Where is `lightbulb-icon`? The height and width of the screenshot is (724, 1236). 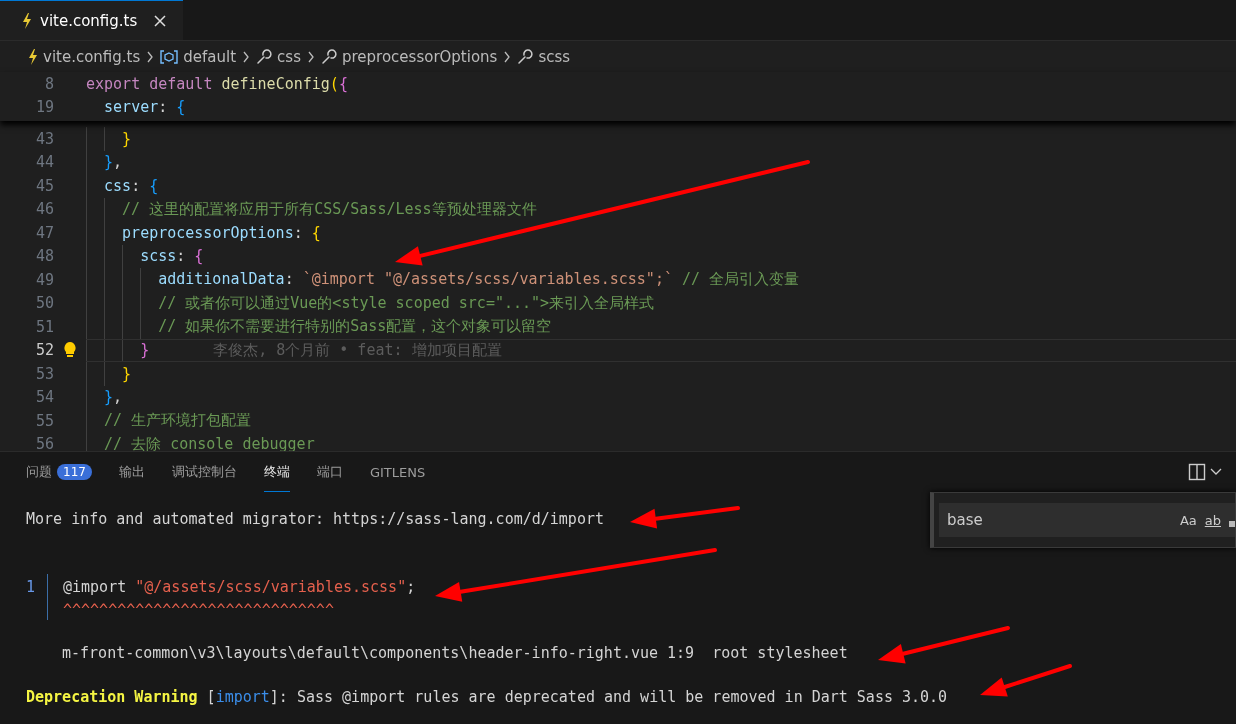
lightbulb-icon is located at coordinates (70, 350).